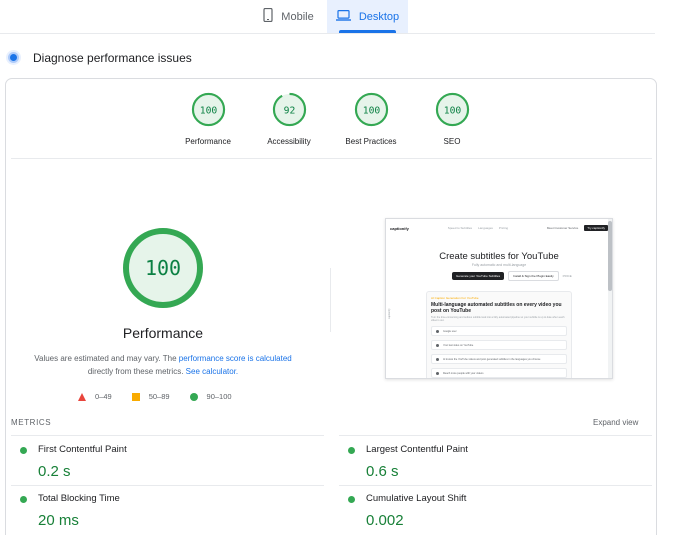 The width and height of the screenshot is (680, 535). I want to click on thumbnail-side-label: captionify, so click(389, 313).